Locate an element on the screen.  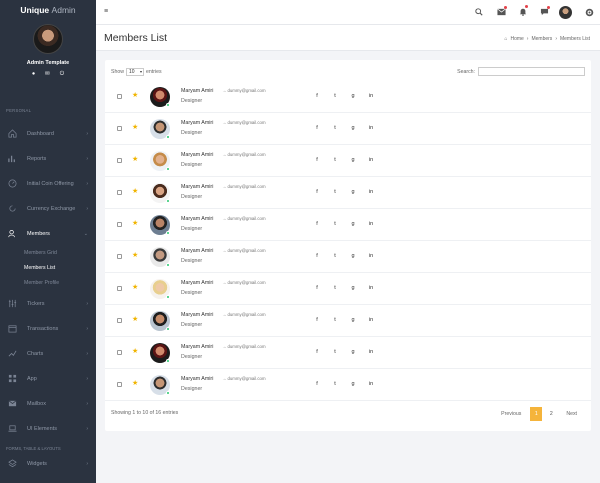
gear-icon is located at coordinates (589, 12).